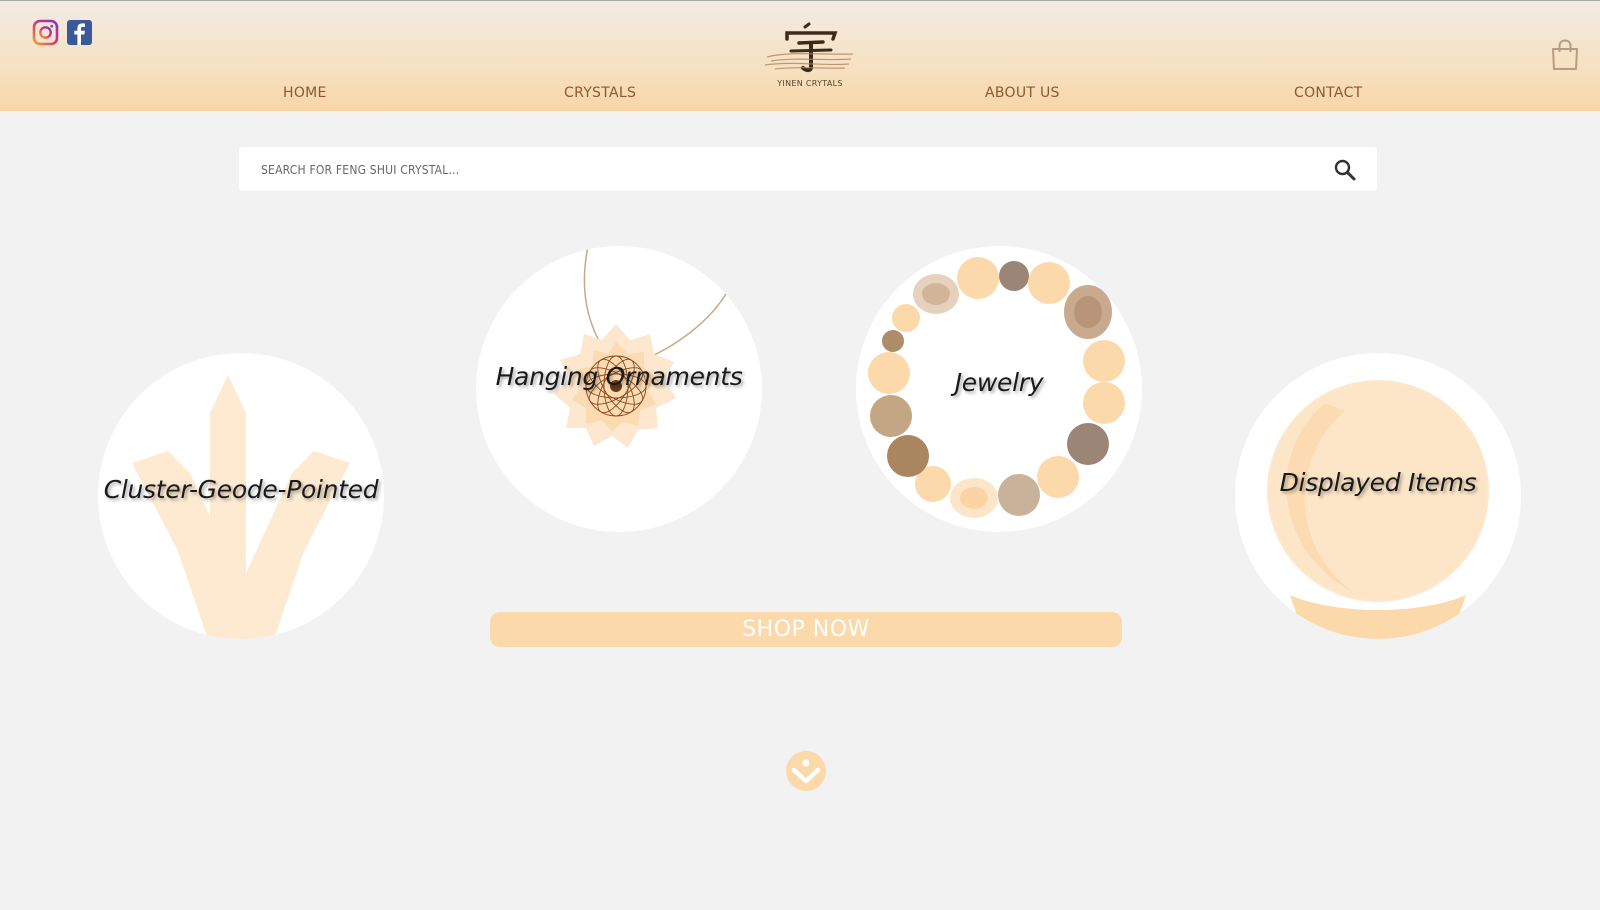  I want to click on search-bar, so click(808, 170).